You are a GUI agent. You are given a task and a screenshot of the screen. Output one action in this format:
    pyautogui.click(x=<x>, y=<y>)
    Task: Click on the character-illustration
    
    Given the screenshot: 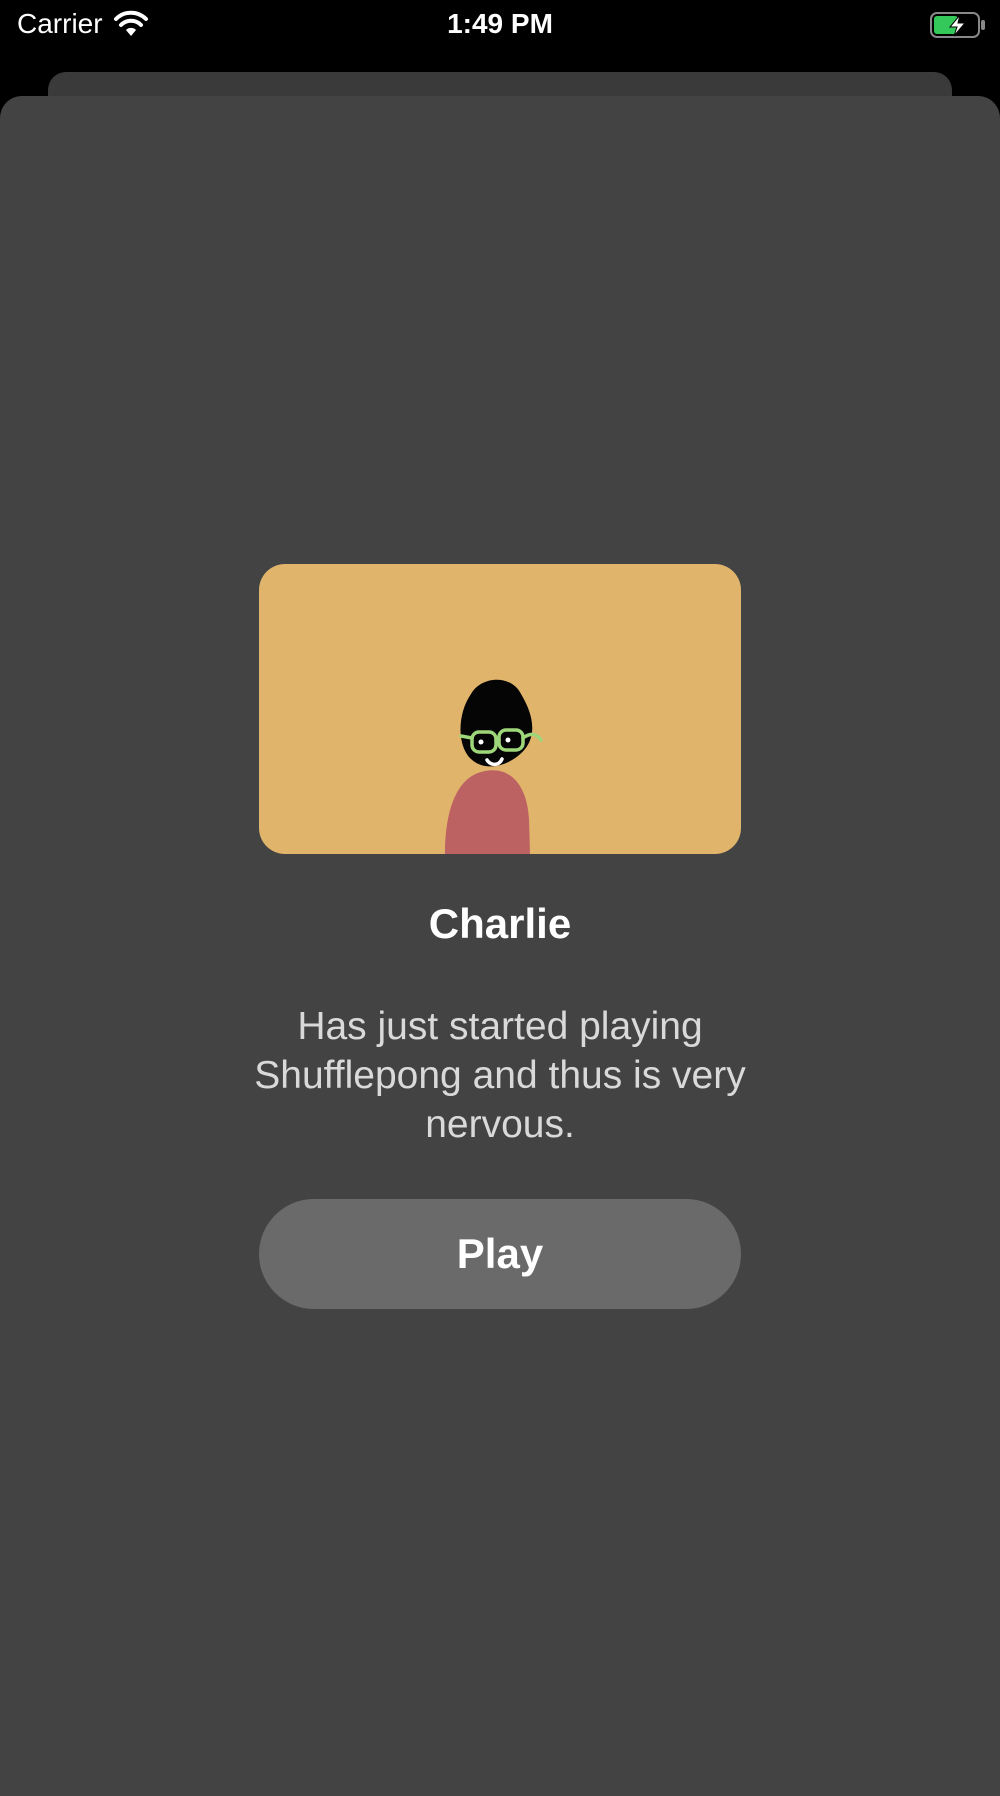 What is the action you would take?
    pyautogui.click(x=500, y=709)
    